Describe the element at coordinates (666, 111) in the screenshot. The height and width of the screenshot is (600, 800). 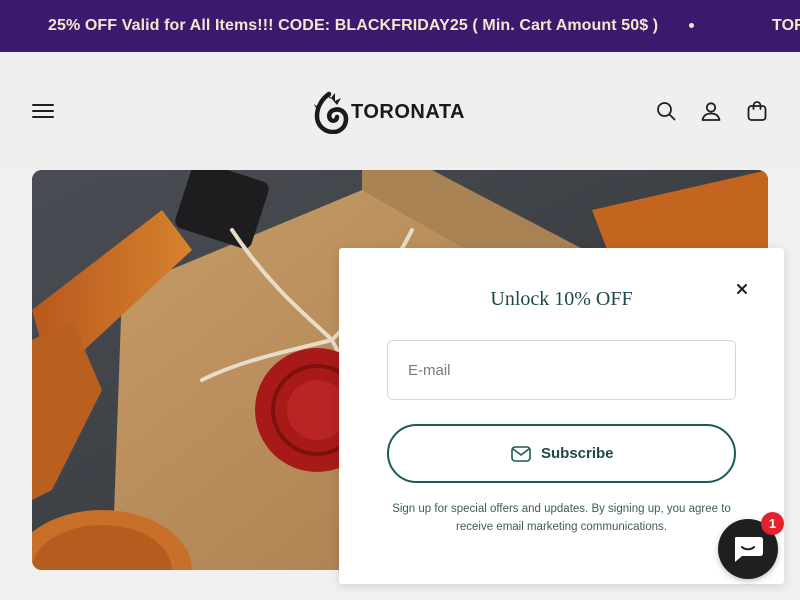
I see `search-icon` at that location.